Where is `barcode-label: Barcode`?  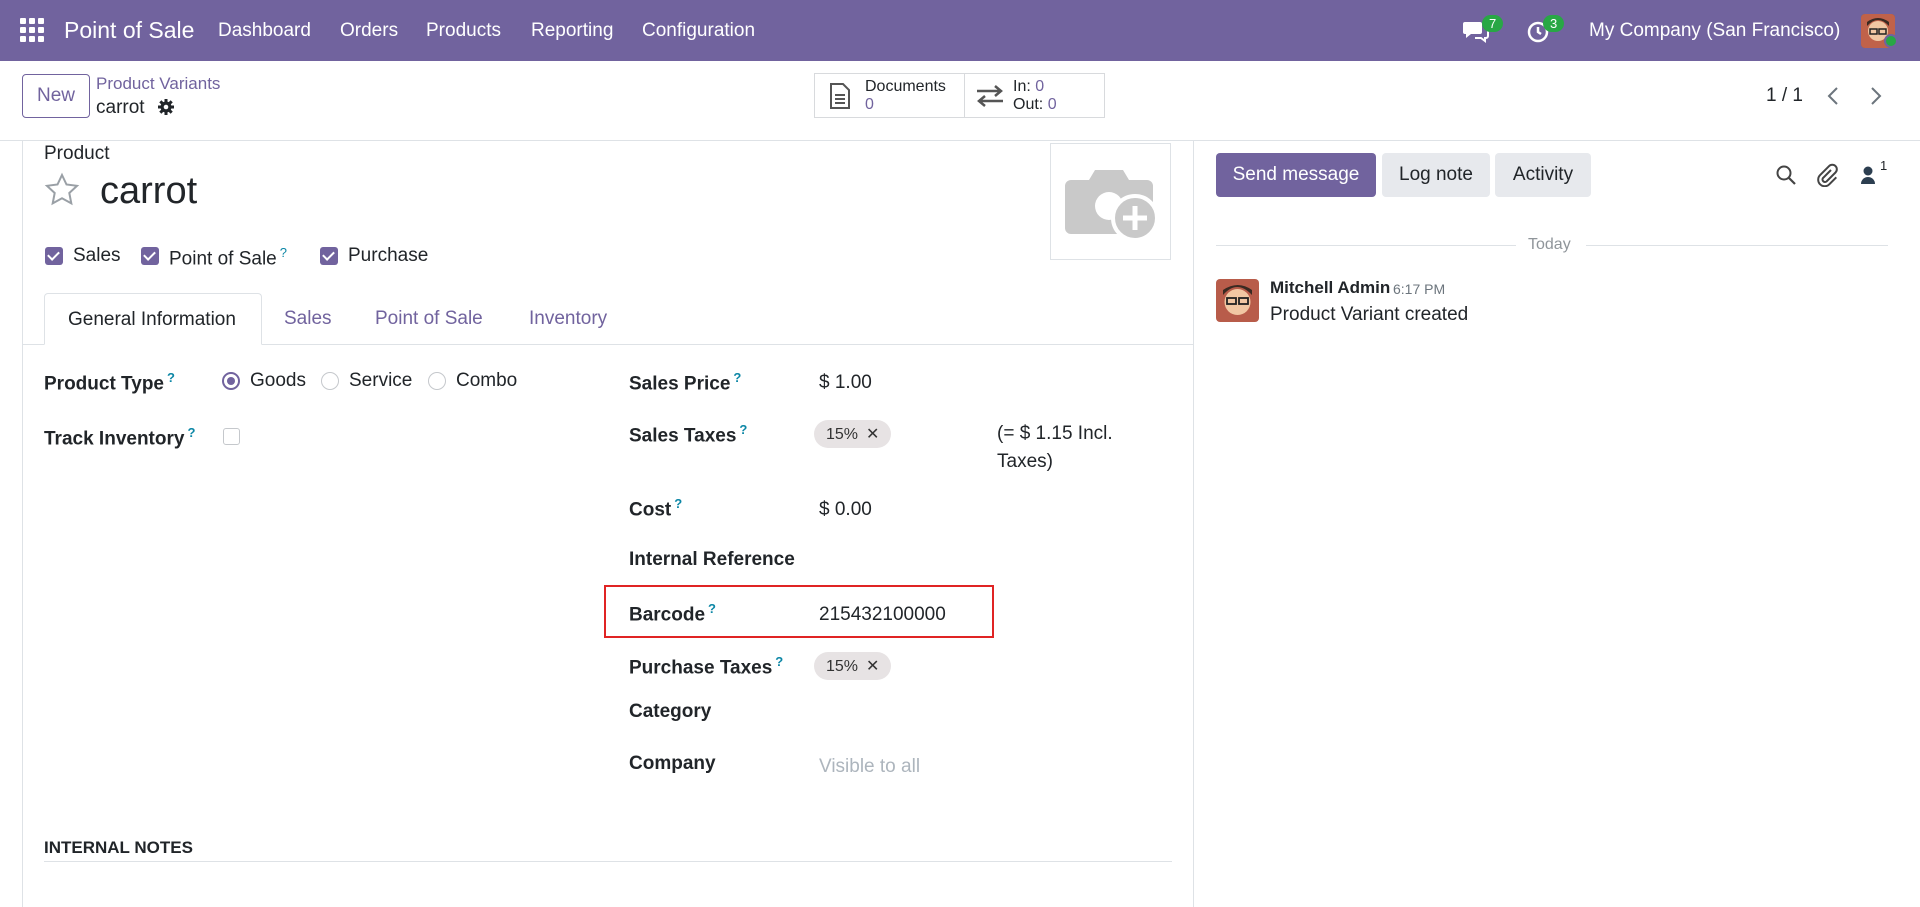
barcode-label: Barcode is located at coordinates (667, 615).